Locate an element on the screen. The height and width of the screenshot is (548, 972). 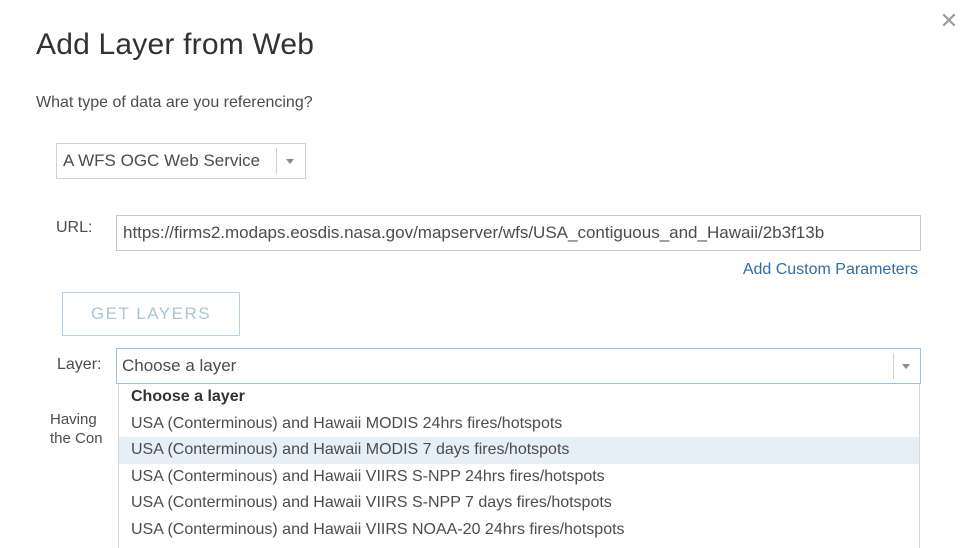
data-type-selected-value: A WFS OGC Web Service is located at coordinates (162, 160).